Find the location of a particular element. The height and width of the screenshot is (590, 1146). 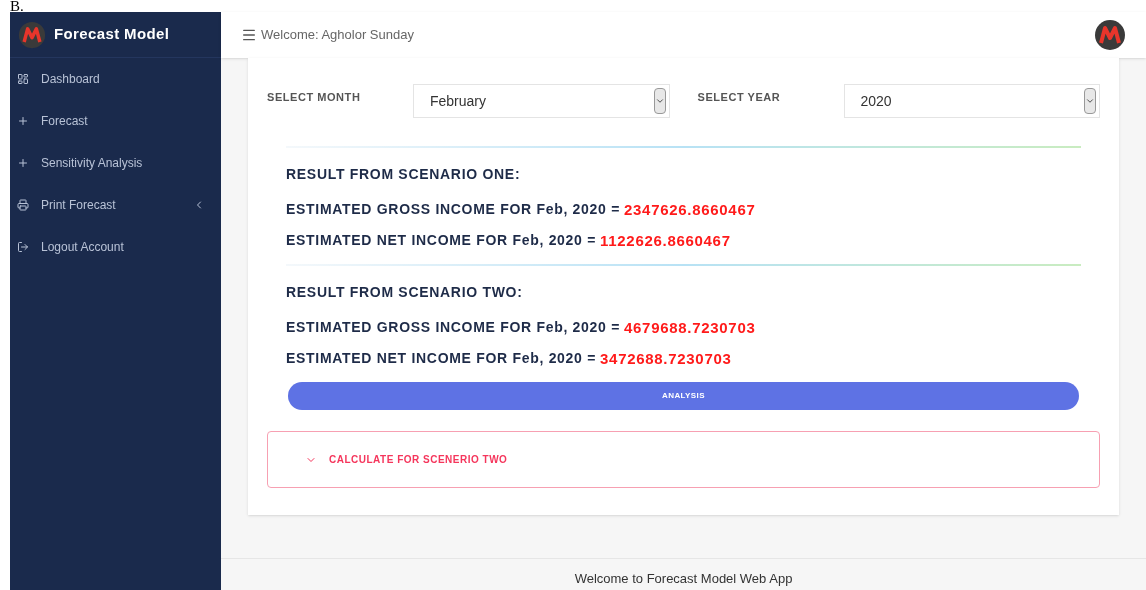

result-value: 1122626.8660467 is located at coordinates (665, 240).